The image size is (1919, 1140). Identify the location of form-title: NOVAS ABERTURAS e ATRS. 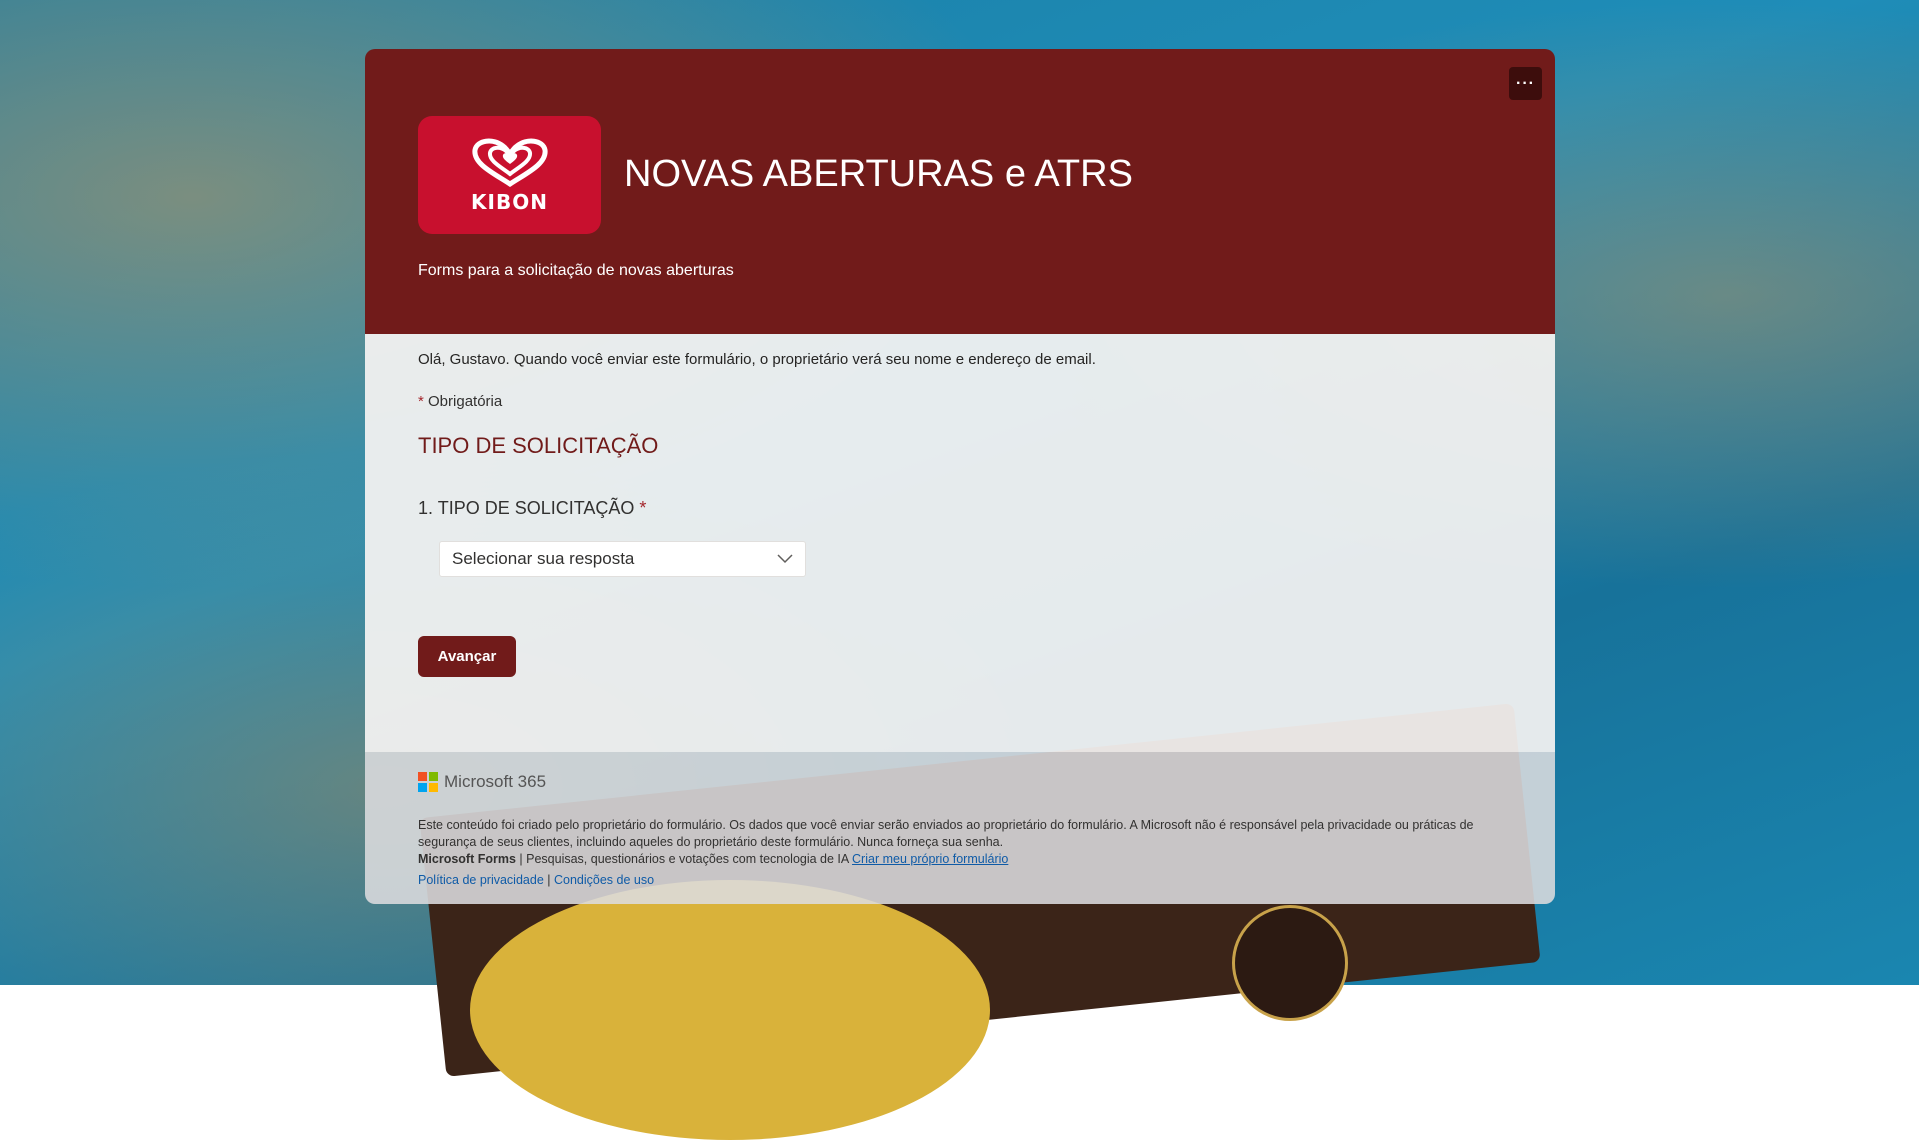
(878, 174).